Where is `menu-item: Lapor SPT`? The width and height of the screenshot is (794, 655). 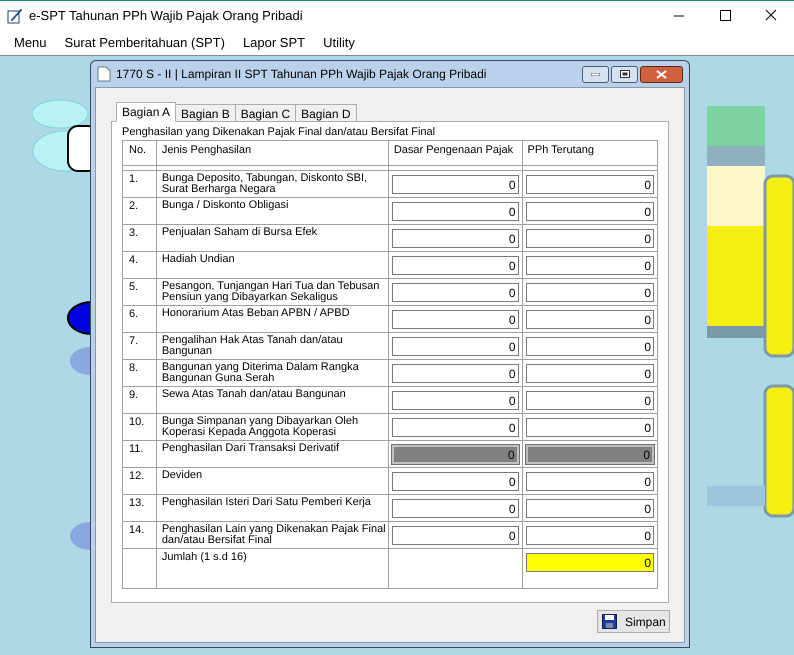 menu-item: Lapor SPT is located at coordinates (274, 42).